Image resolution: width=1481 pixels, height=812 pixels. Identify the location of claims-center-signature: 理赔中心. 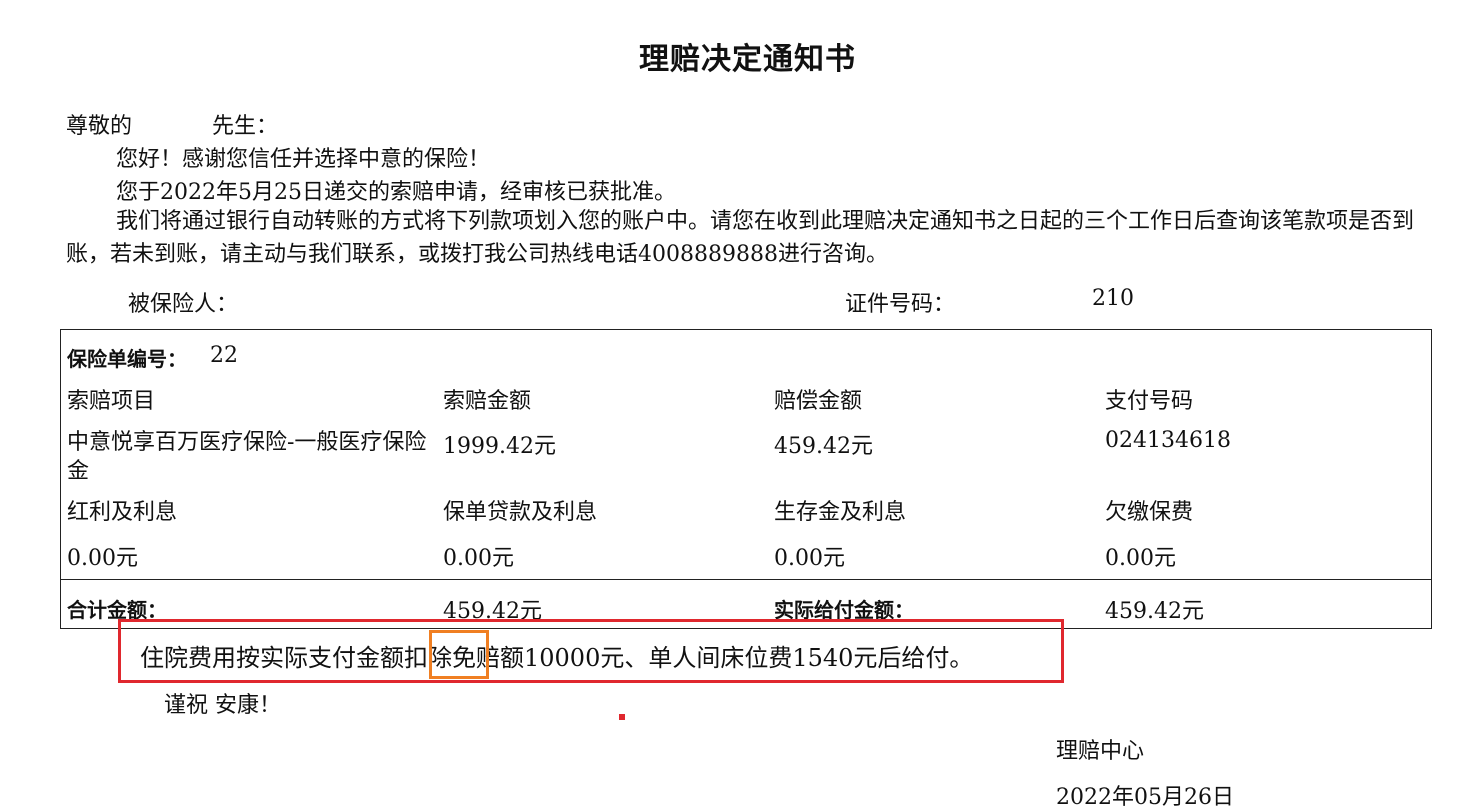
(1100, 751).